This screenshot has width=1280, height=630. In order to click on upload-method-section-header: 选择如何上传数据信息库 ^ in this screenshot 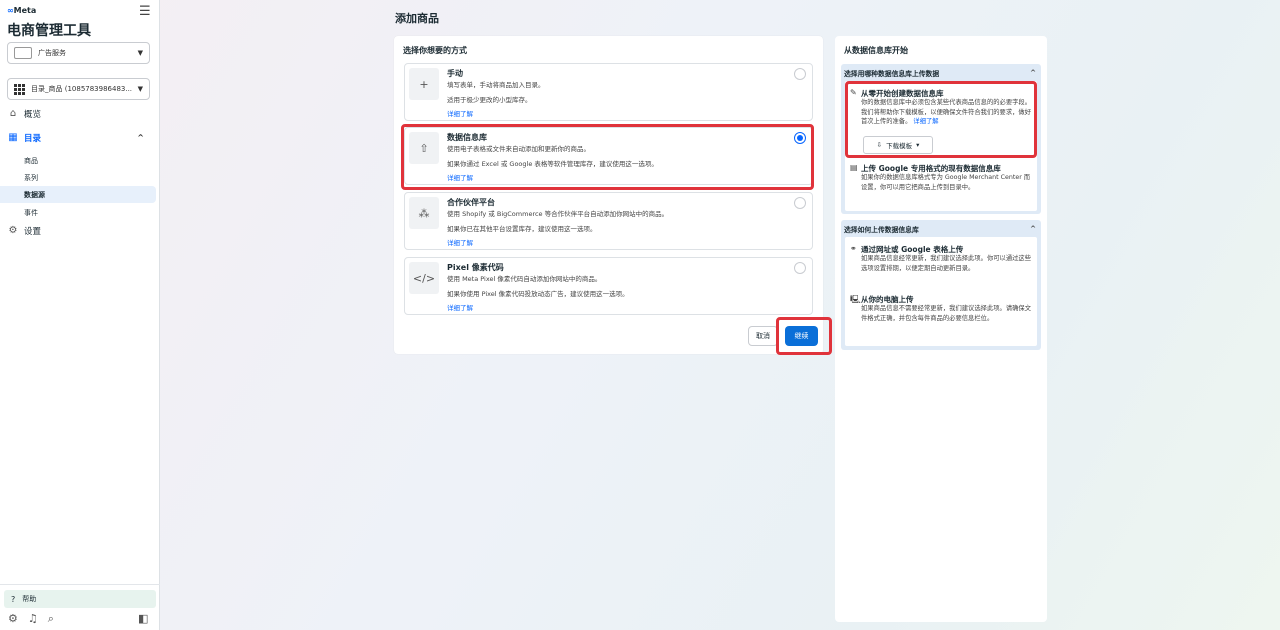, I will do `click(941, 229)`.